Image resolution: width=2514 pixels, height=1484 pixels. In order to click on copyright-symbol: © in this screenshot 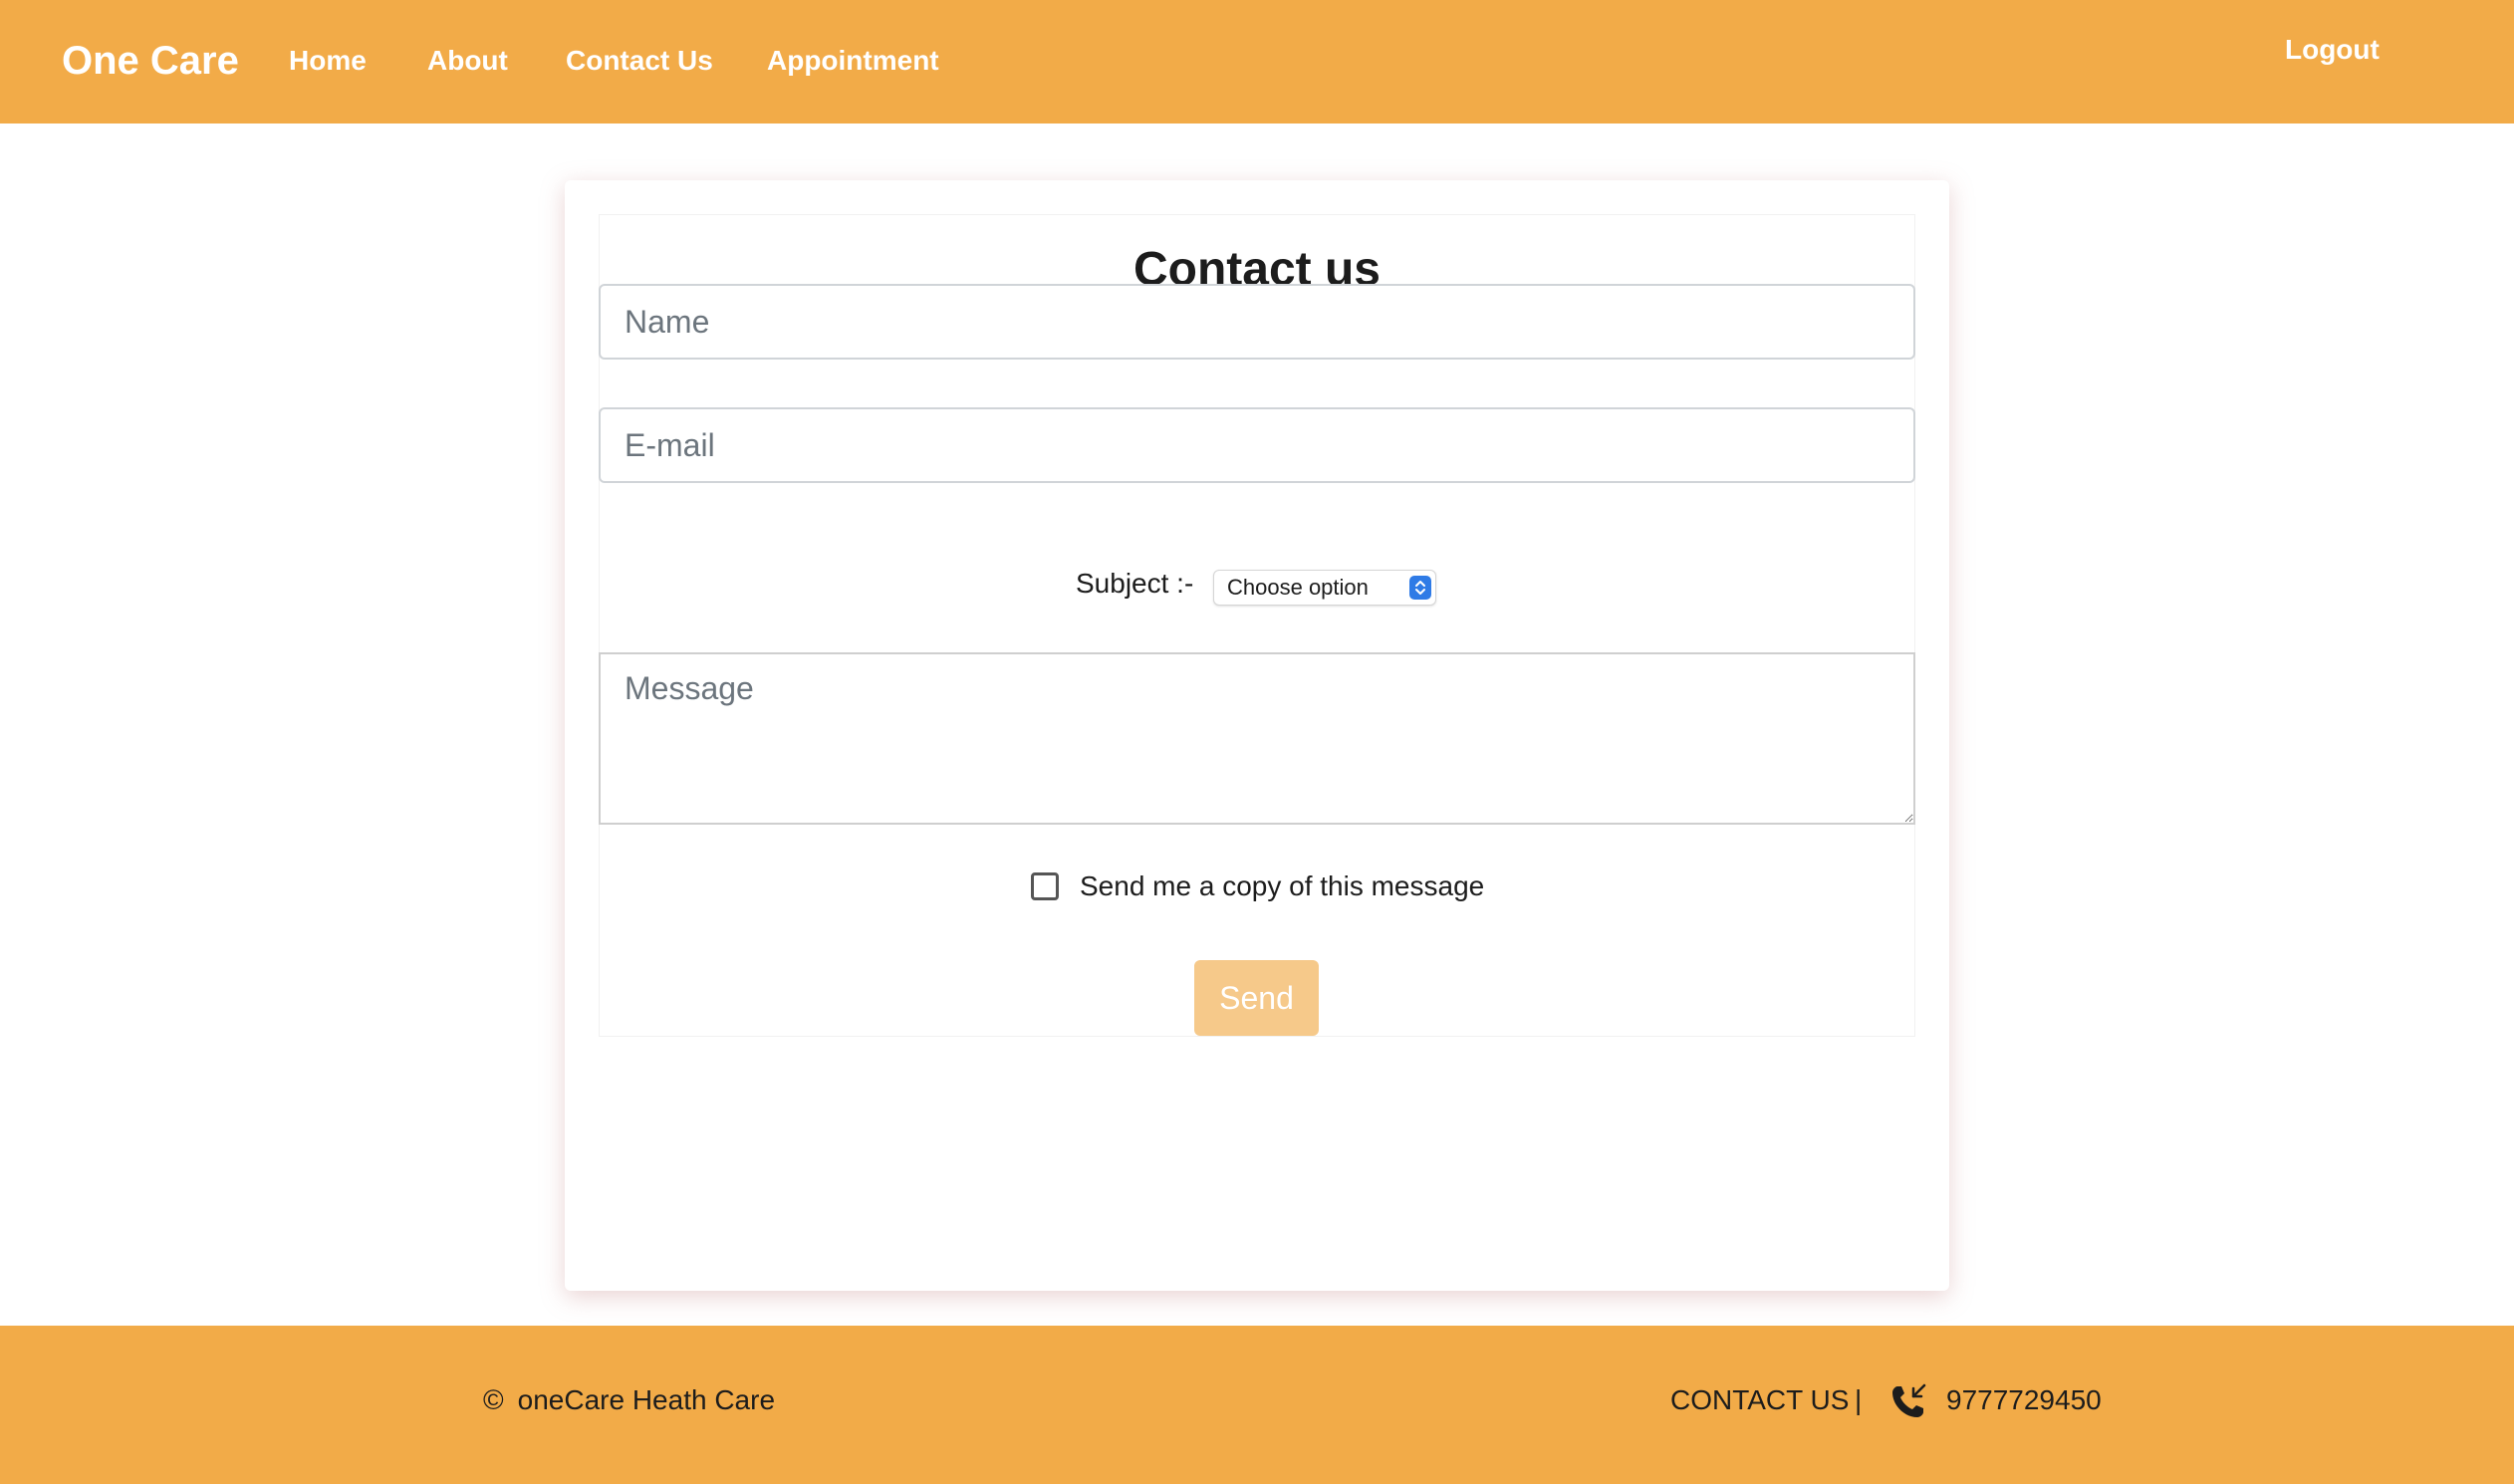, I will do `click(493, 1399)`.